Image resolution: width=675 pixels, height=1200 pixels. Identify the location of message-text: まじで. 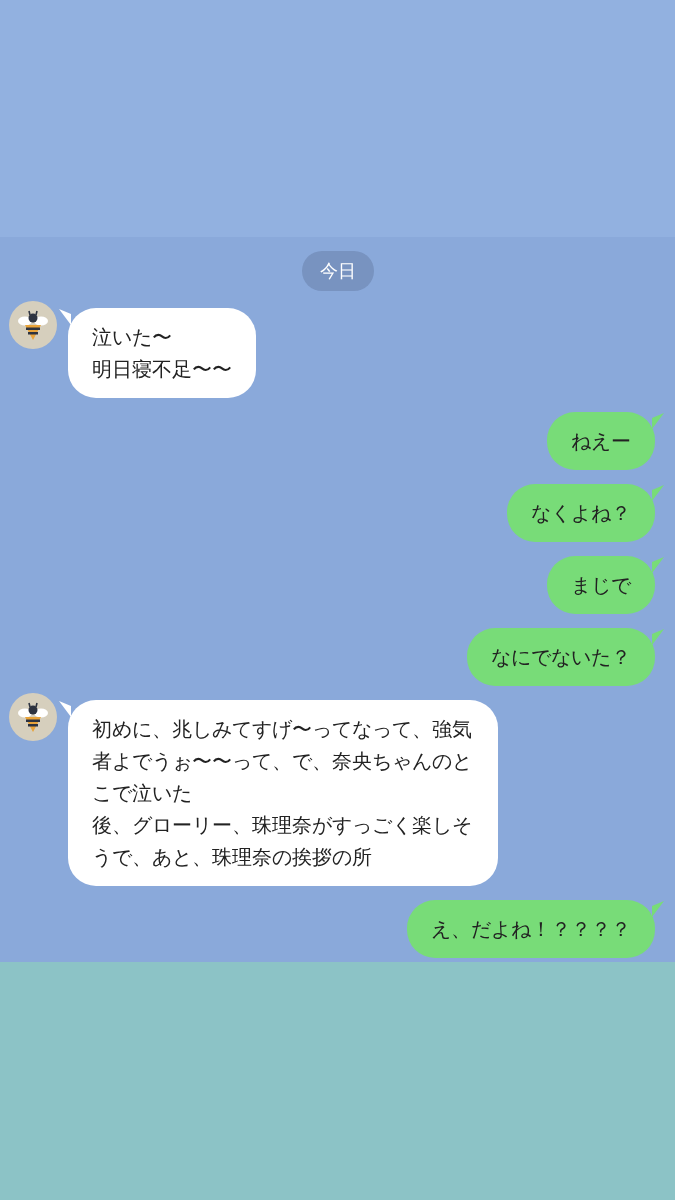
(601, 585).